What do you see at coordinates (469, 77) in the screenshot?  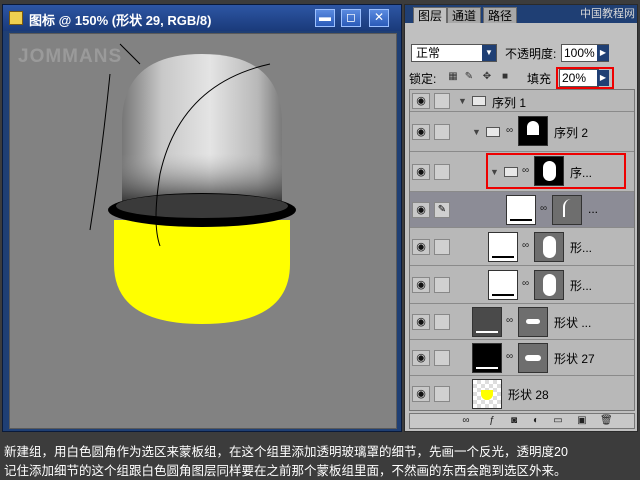 I see `lock-image-icon: ✎` at bounding box center [469, 77].